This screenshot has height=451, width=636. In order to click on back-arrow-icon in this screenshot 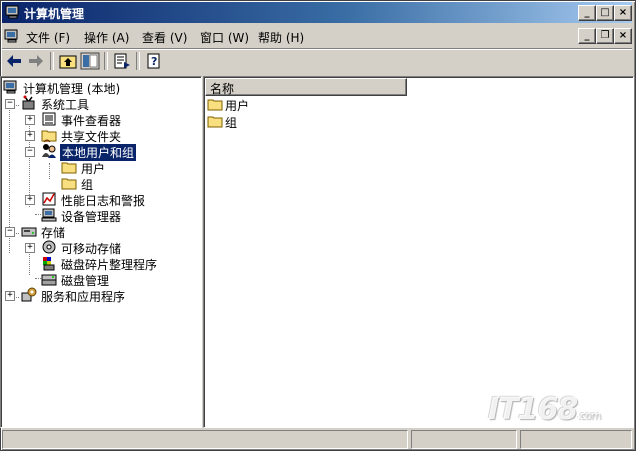, I will do `click(14, 61)`.